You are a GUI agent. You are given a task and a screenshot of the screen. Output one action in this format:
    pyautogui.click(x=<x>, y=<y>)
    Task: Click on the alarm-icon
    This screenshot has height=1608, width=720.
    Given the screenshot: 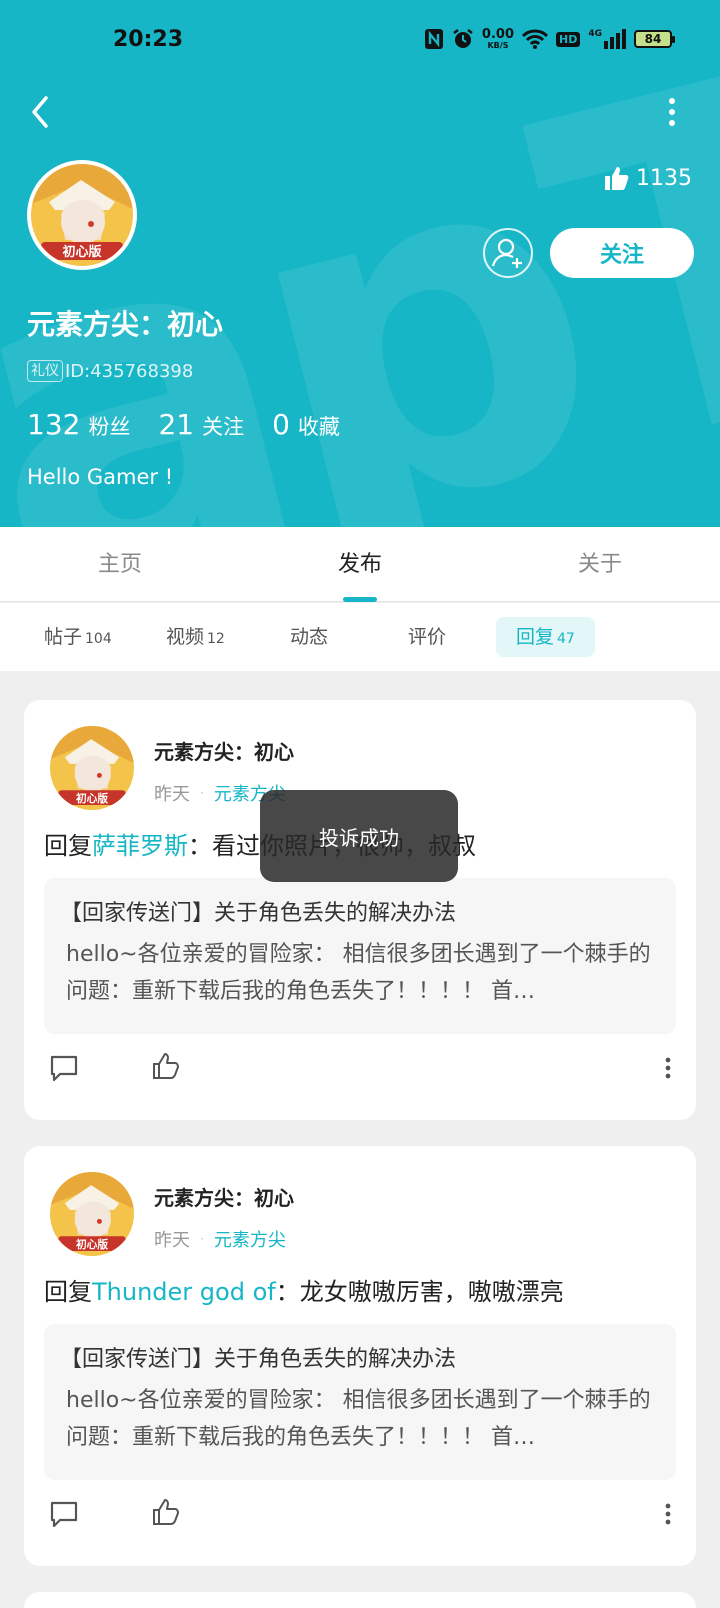 What is the action you would take?
    pyautogui.click(x=463, y=38)
    